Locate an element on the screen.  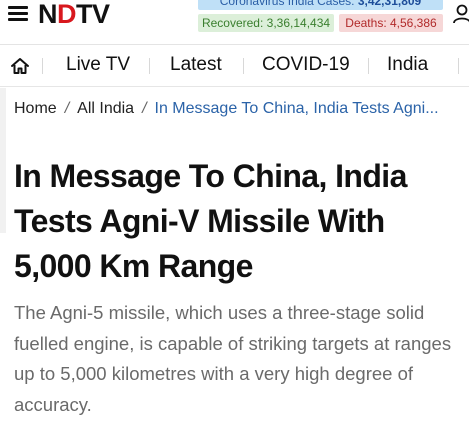
breadcrumb-home: Home is located at coordinates (35, 108).